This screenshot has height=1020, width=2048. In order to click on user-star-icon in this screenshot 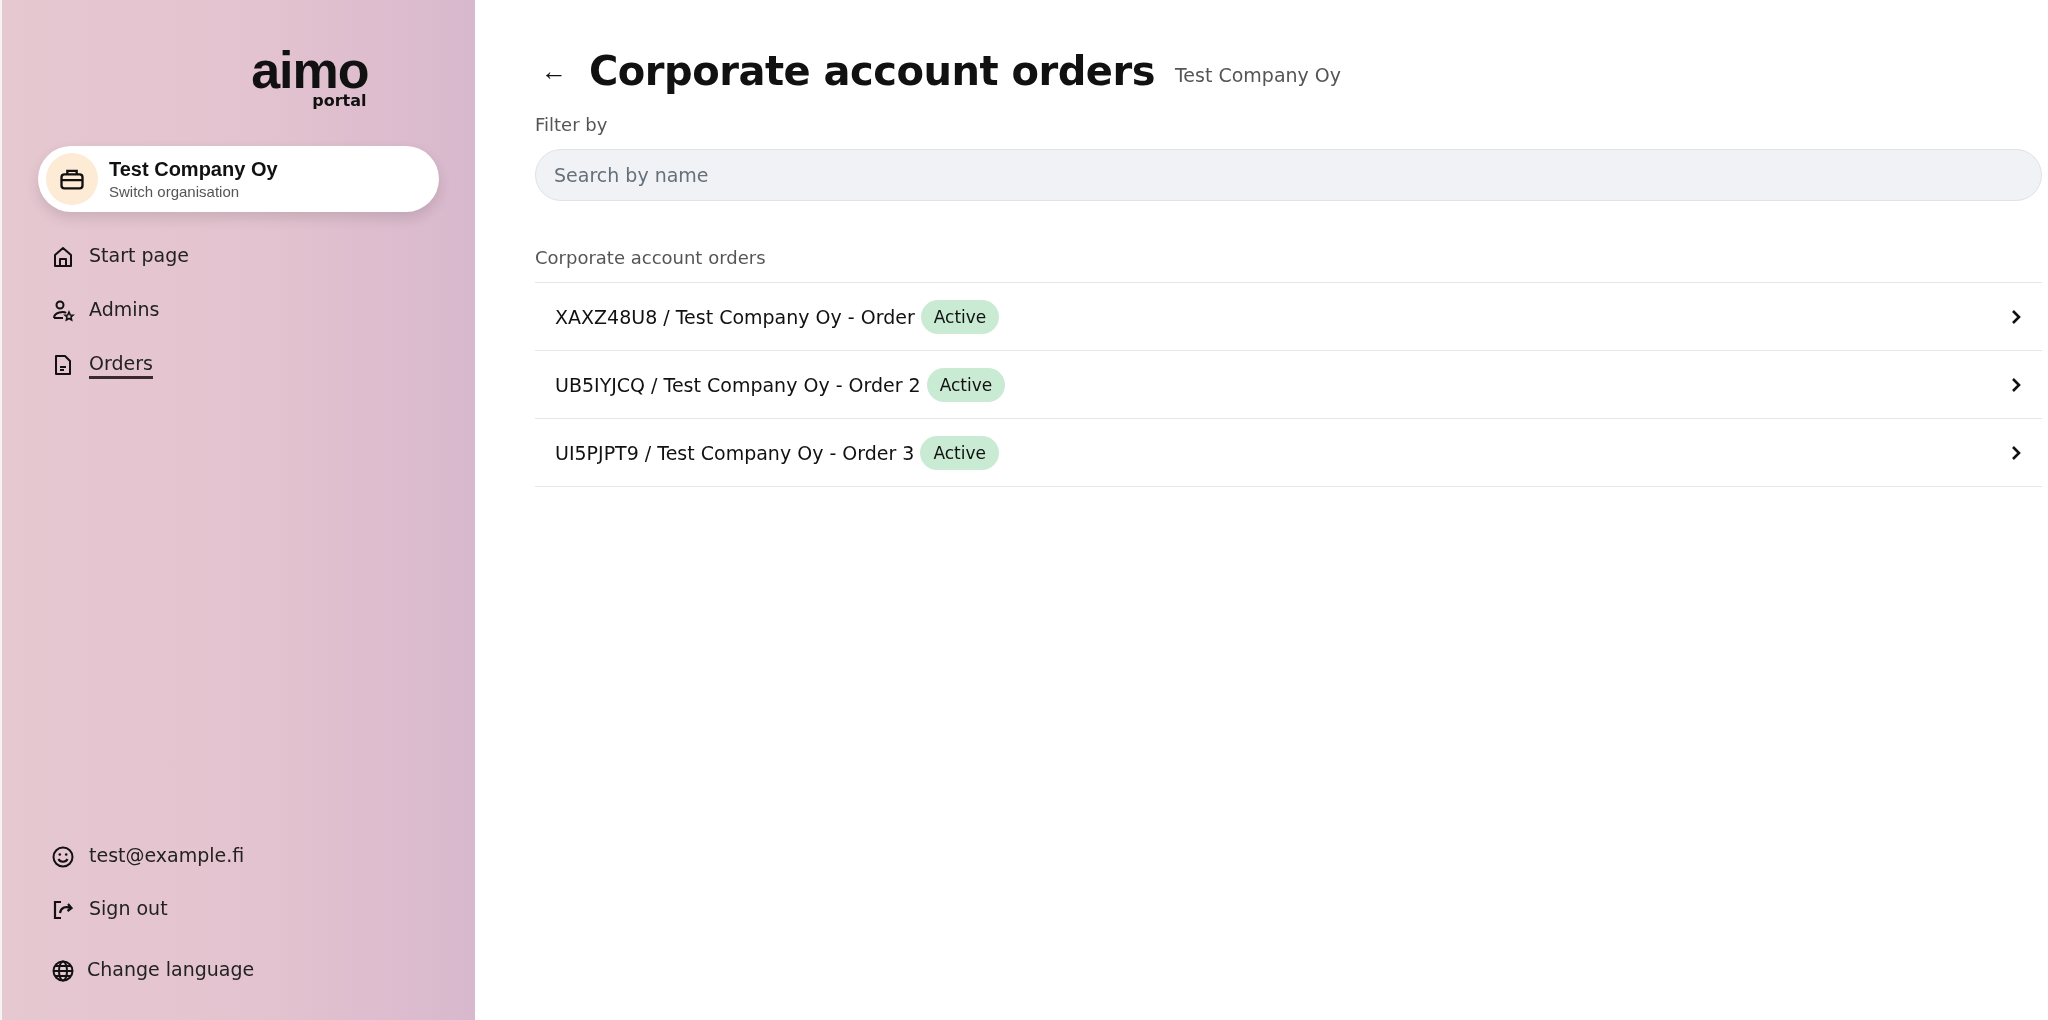, I will do `click(63, 311)`.